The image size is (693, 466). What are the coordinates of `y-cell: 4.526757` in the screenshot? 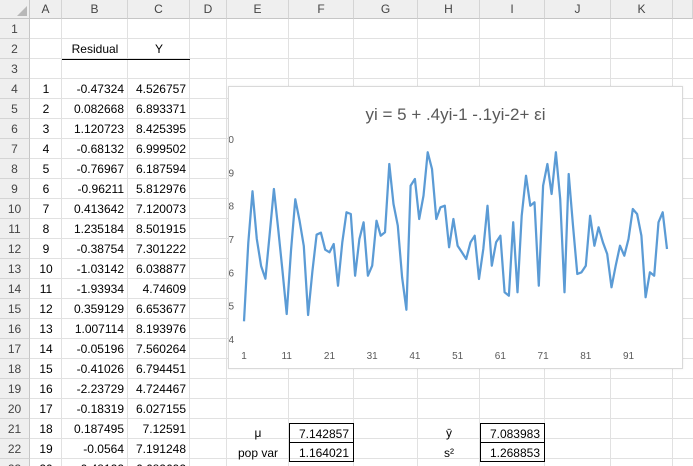 It's located at (159, 89).